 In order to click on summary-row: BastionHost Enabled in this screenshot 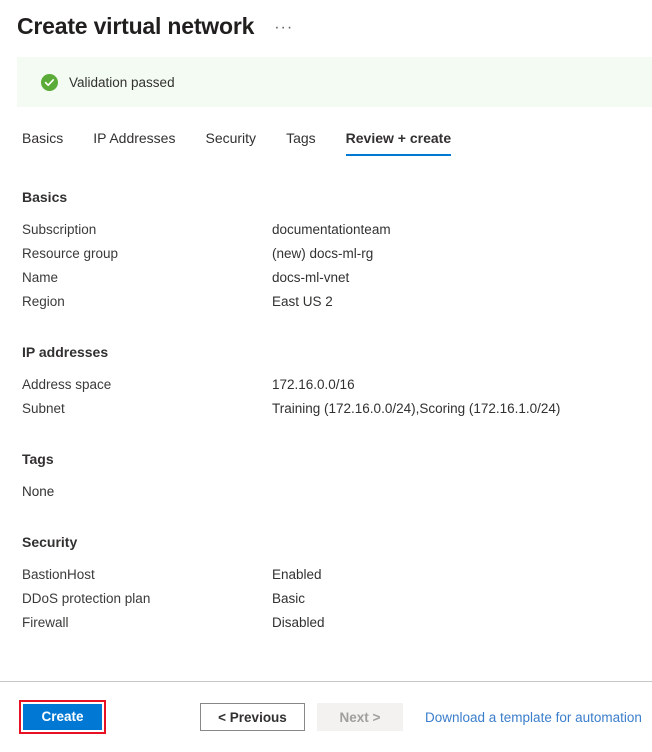, I will do `click(337, 575)`.